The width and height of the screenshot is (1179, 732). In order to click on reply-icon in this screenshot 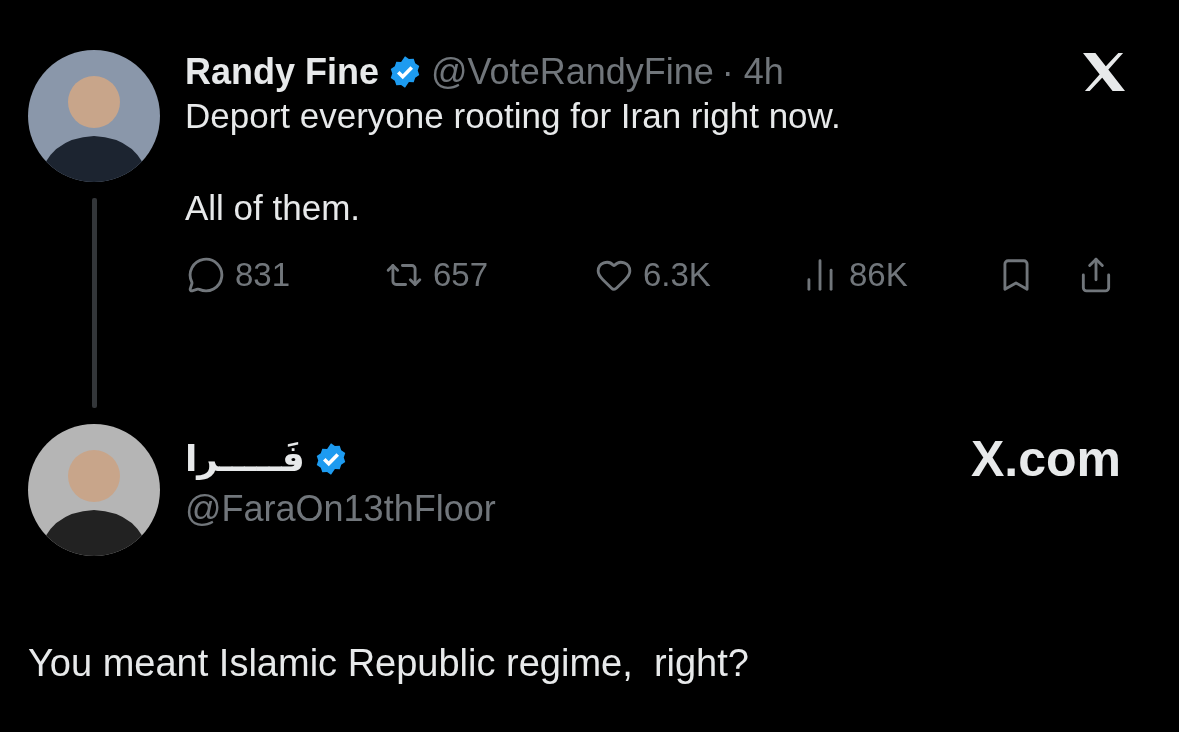, I will do `click(206, 275)`.